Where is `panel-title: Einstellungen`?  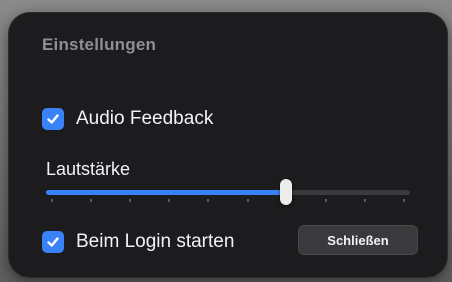
panel-title: Einstellungen is located at coordinates (99, 44).